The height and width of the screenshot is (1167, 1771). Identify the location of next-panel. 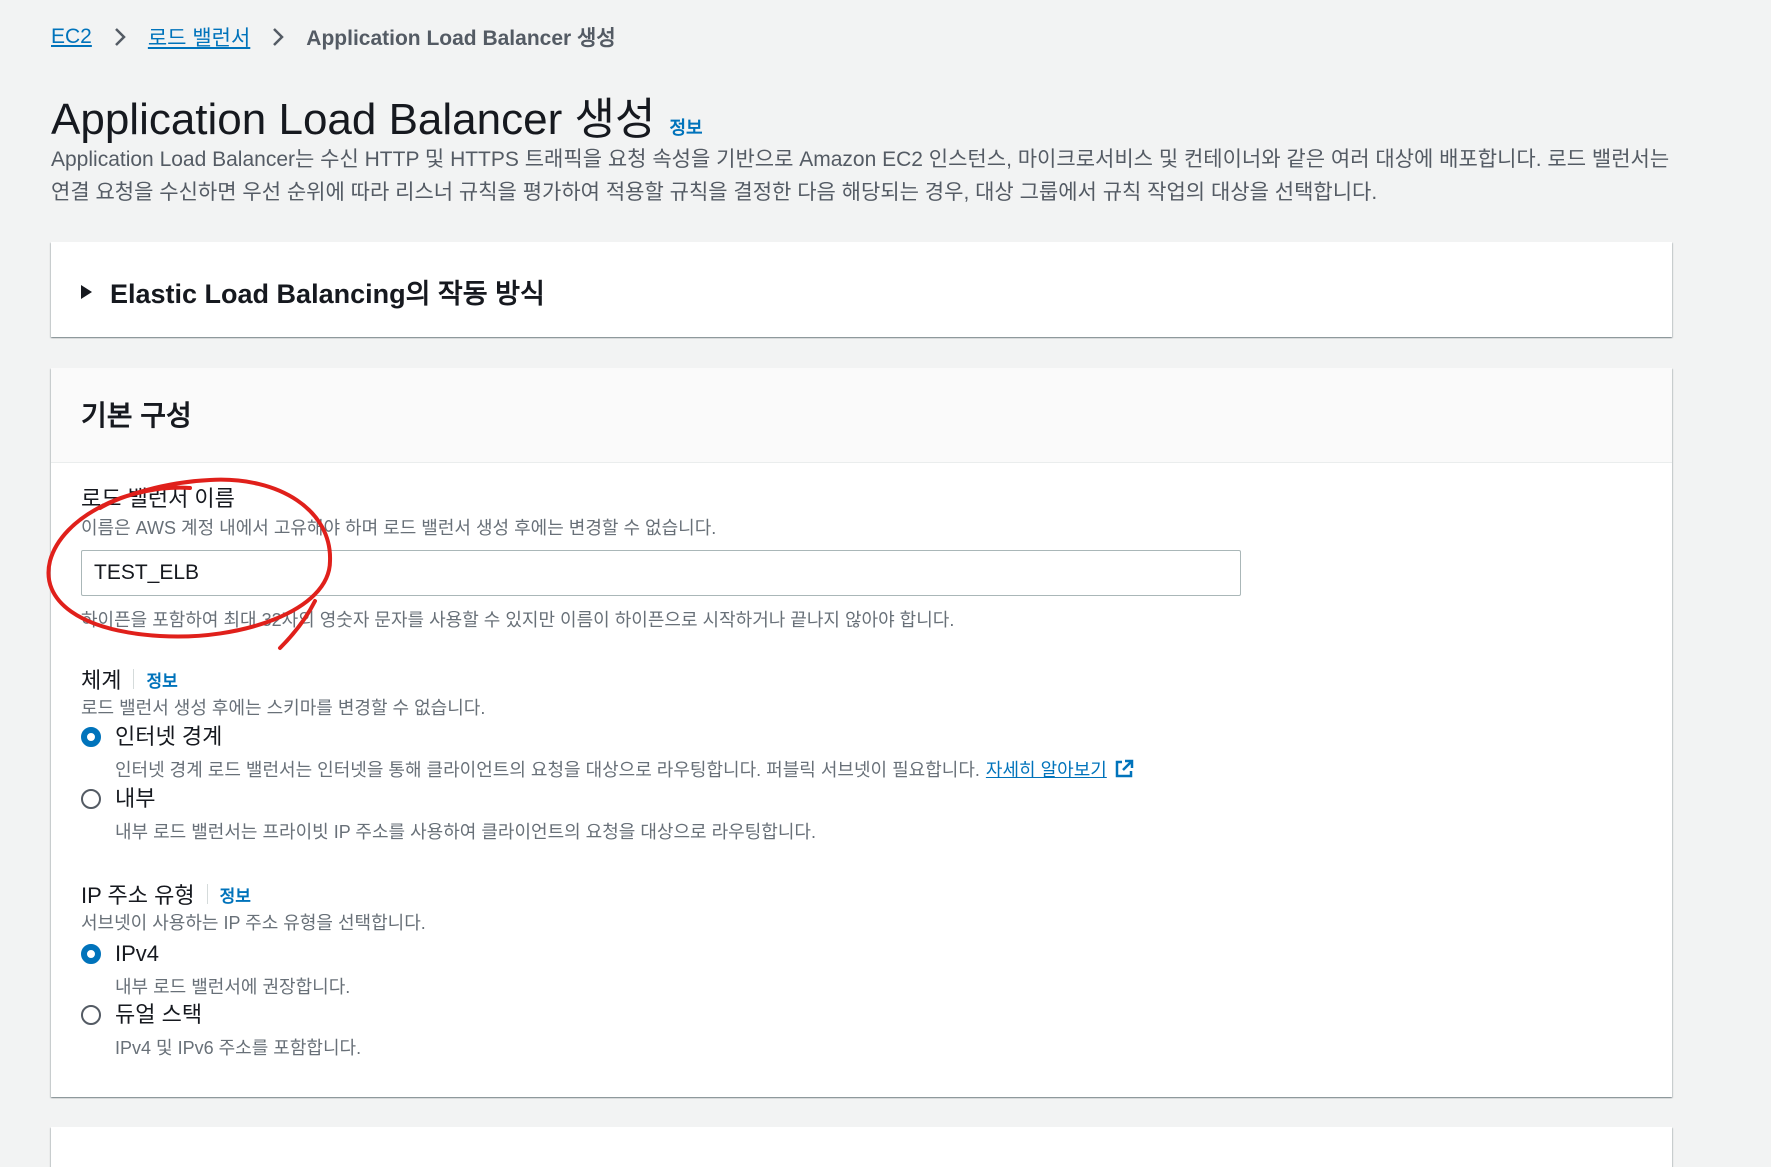
(861, 1147).